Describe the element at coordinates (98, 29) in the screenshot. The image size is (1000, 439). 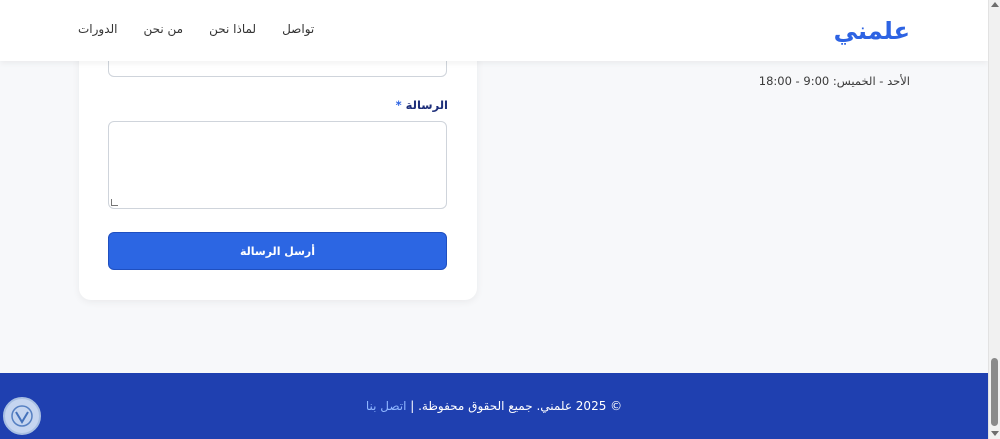
I see `nav-item-courses: الدورات` at that location.